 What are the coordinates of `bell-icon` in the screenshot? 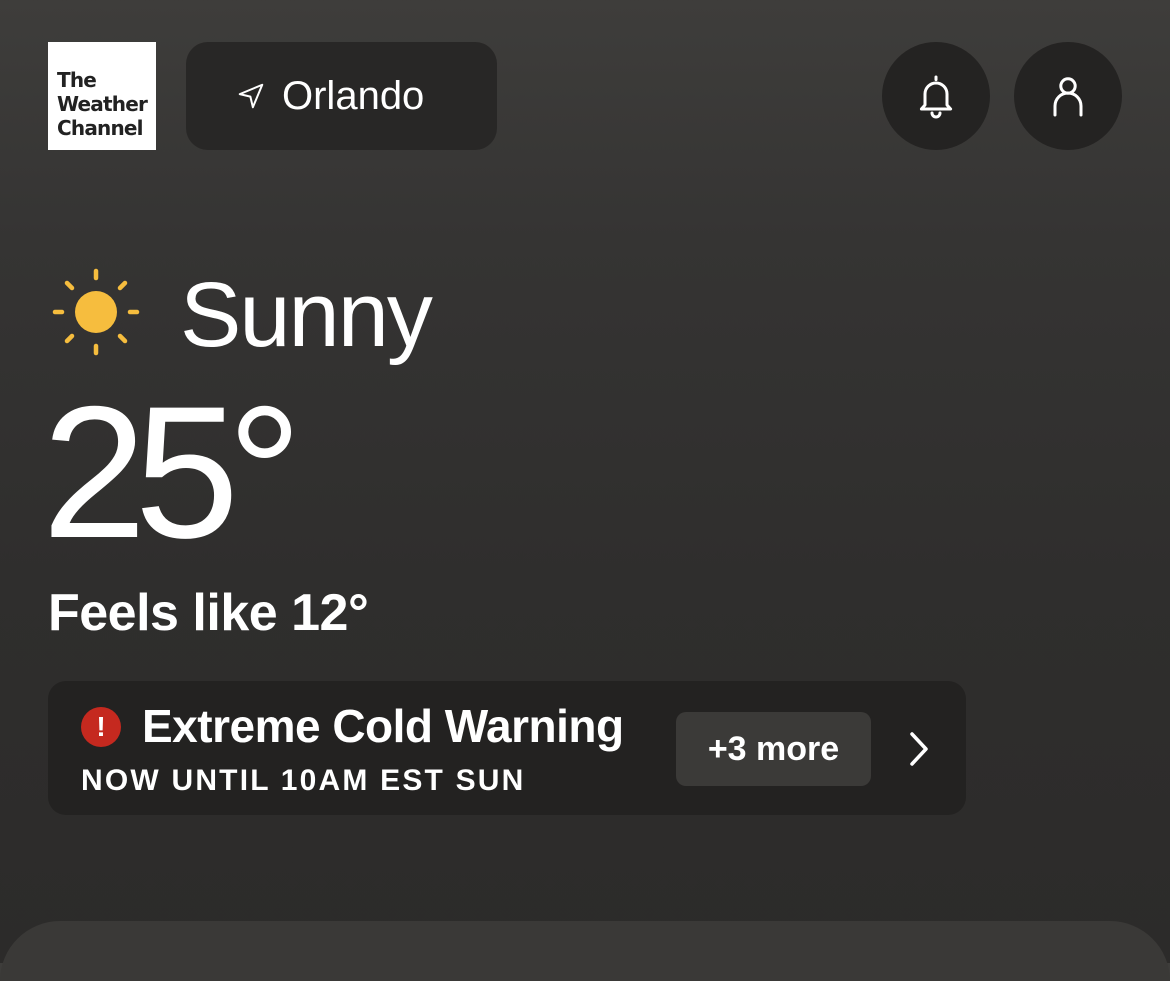 It's located at (936, 97).